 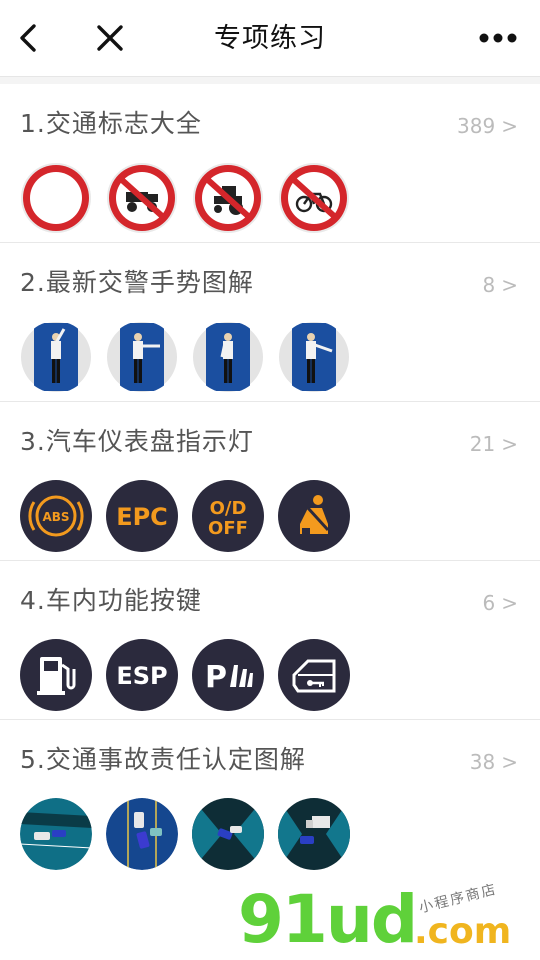 I want to click on watermark-logo: 91ud .com 小程序商店, so click(x=388, y=920).